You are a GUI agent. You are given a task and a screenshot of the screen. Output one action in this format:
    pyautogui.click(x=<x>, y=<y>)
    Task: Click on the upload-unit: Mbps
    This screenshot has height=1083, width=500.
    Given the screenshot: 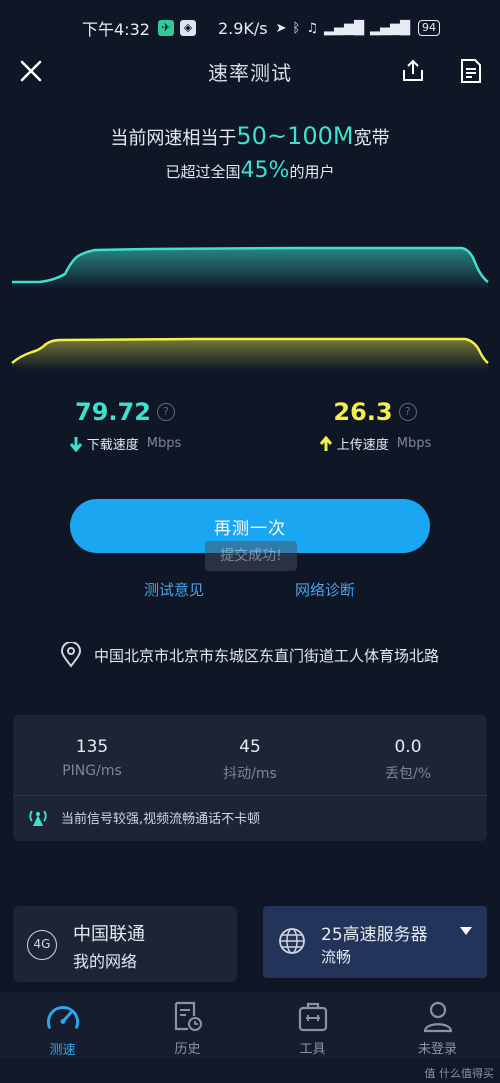 What is the action you would take?
    pyautogui.click(x=414, y=443)
    